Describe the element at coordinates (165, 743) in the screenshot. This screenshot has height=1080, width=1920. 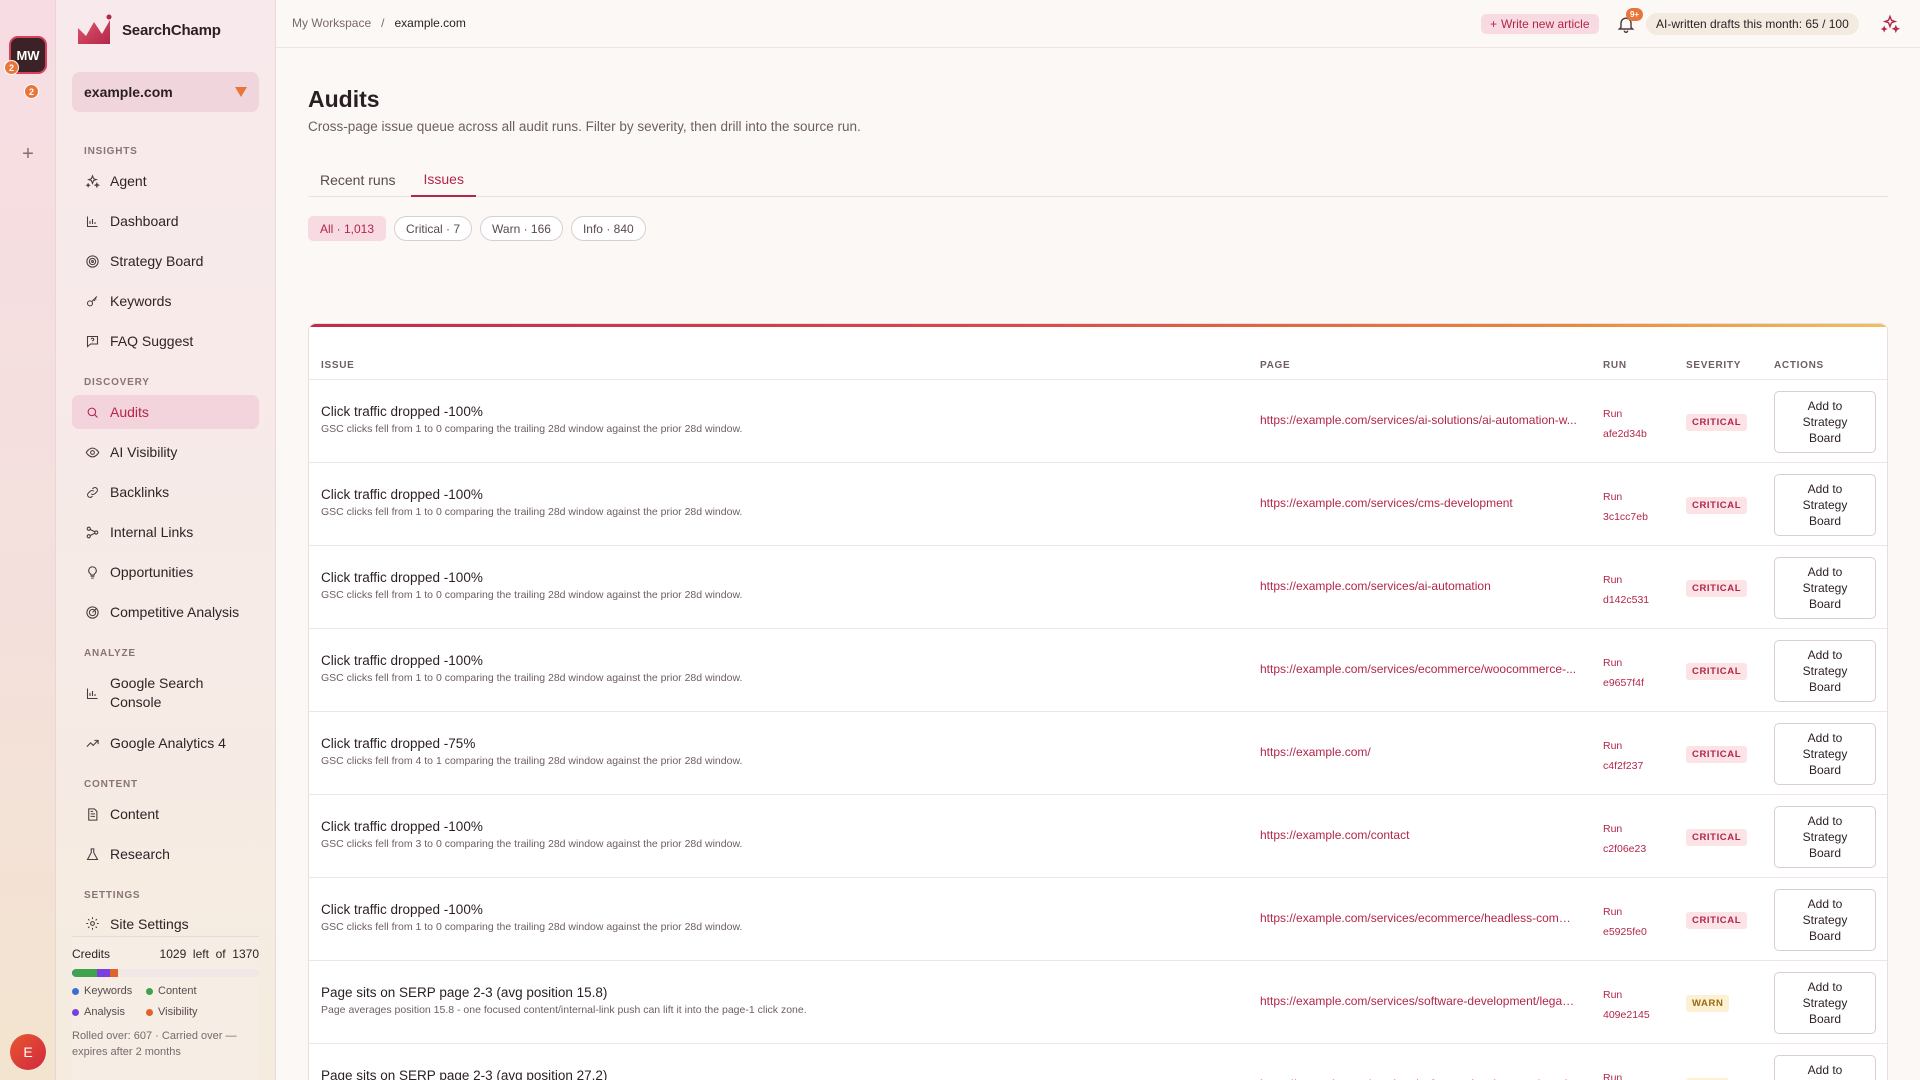
I see `nav-item-google-analytics-4: Google Analytics 4` at that location.